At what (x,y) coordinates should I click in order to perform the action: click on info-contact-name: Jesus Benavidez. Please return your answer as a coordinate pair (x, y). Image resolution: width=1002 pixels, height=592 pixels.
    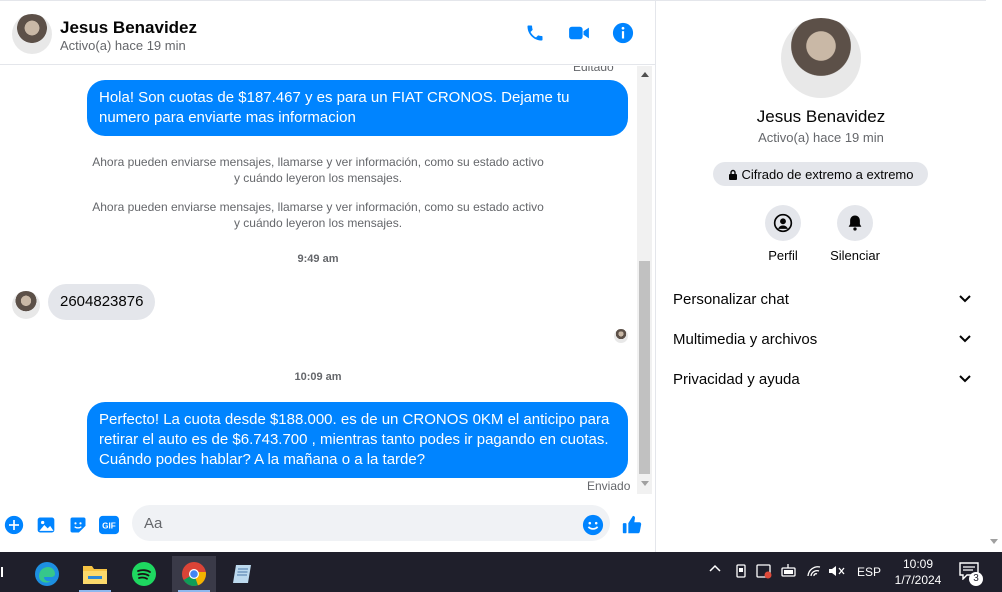
    Looking at the image, I should click on (821, 116).